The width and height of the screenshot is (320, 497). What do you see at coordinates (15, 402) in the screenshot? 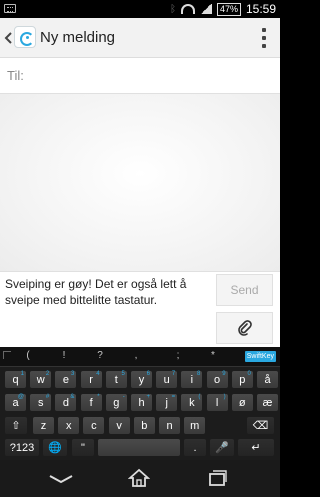
I see `keyboard-key: a @` at bounding box center [15, 402].